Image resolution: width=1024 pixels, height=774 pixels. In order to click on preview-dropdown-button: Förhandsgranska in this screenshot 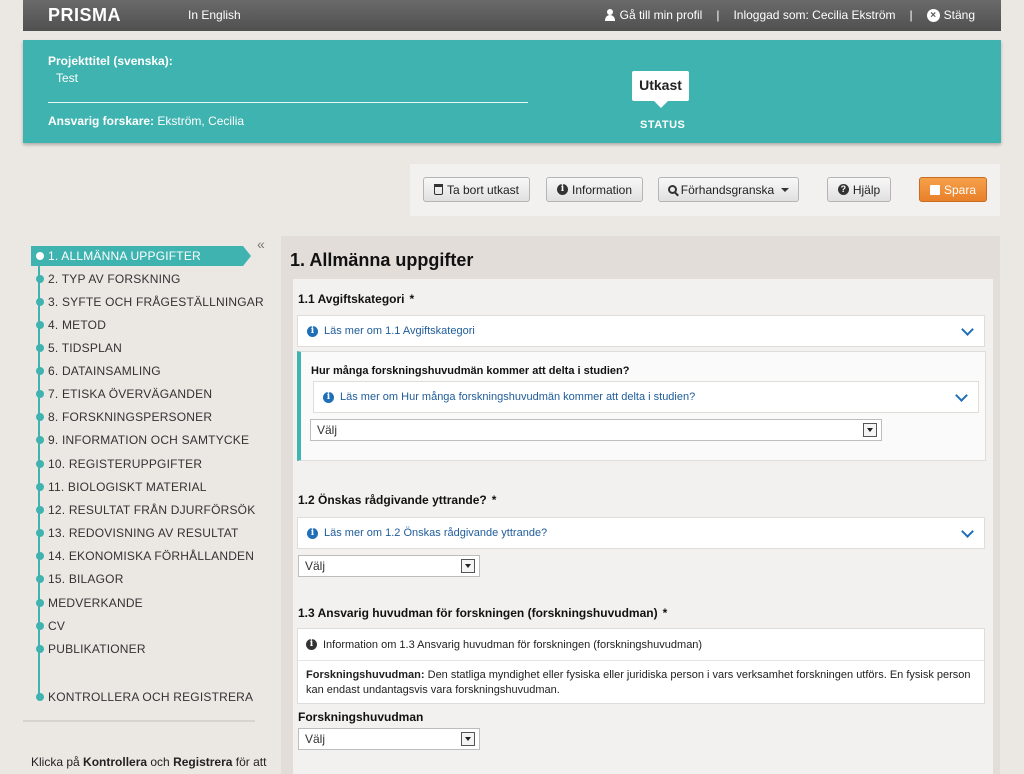, I will do `click(728, 189)`.